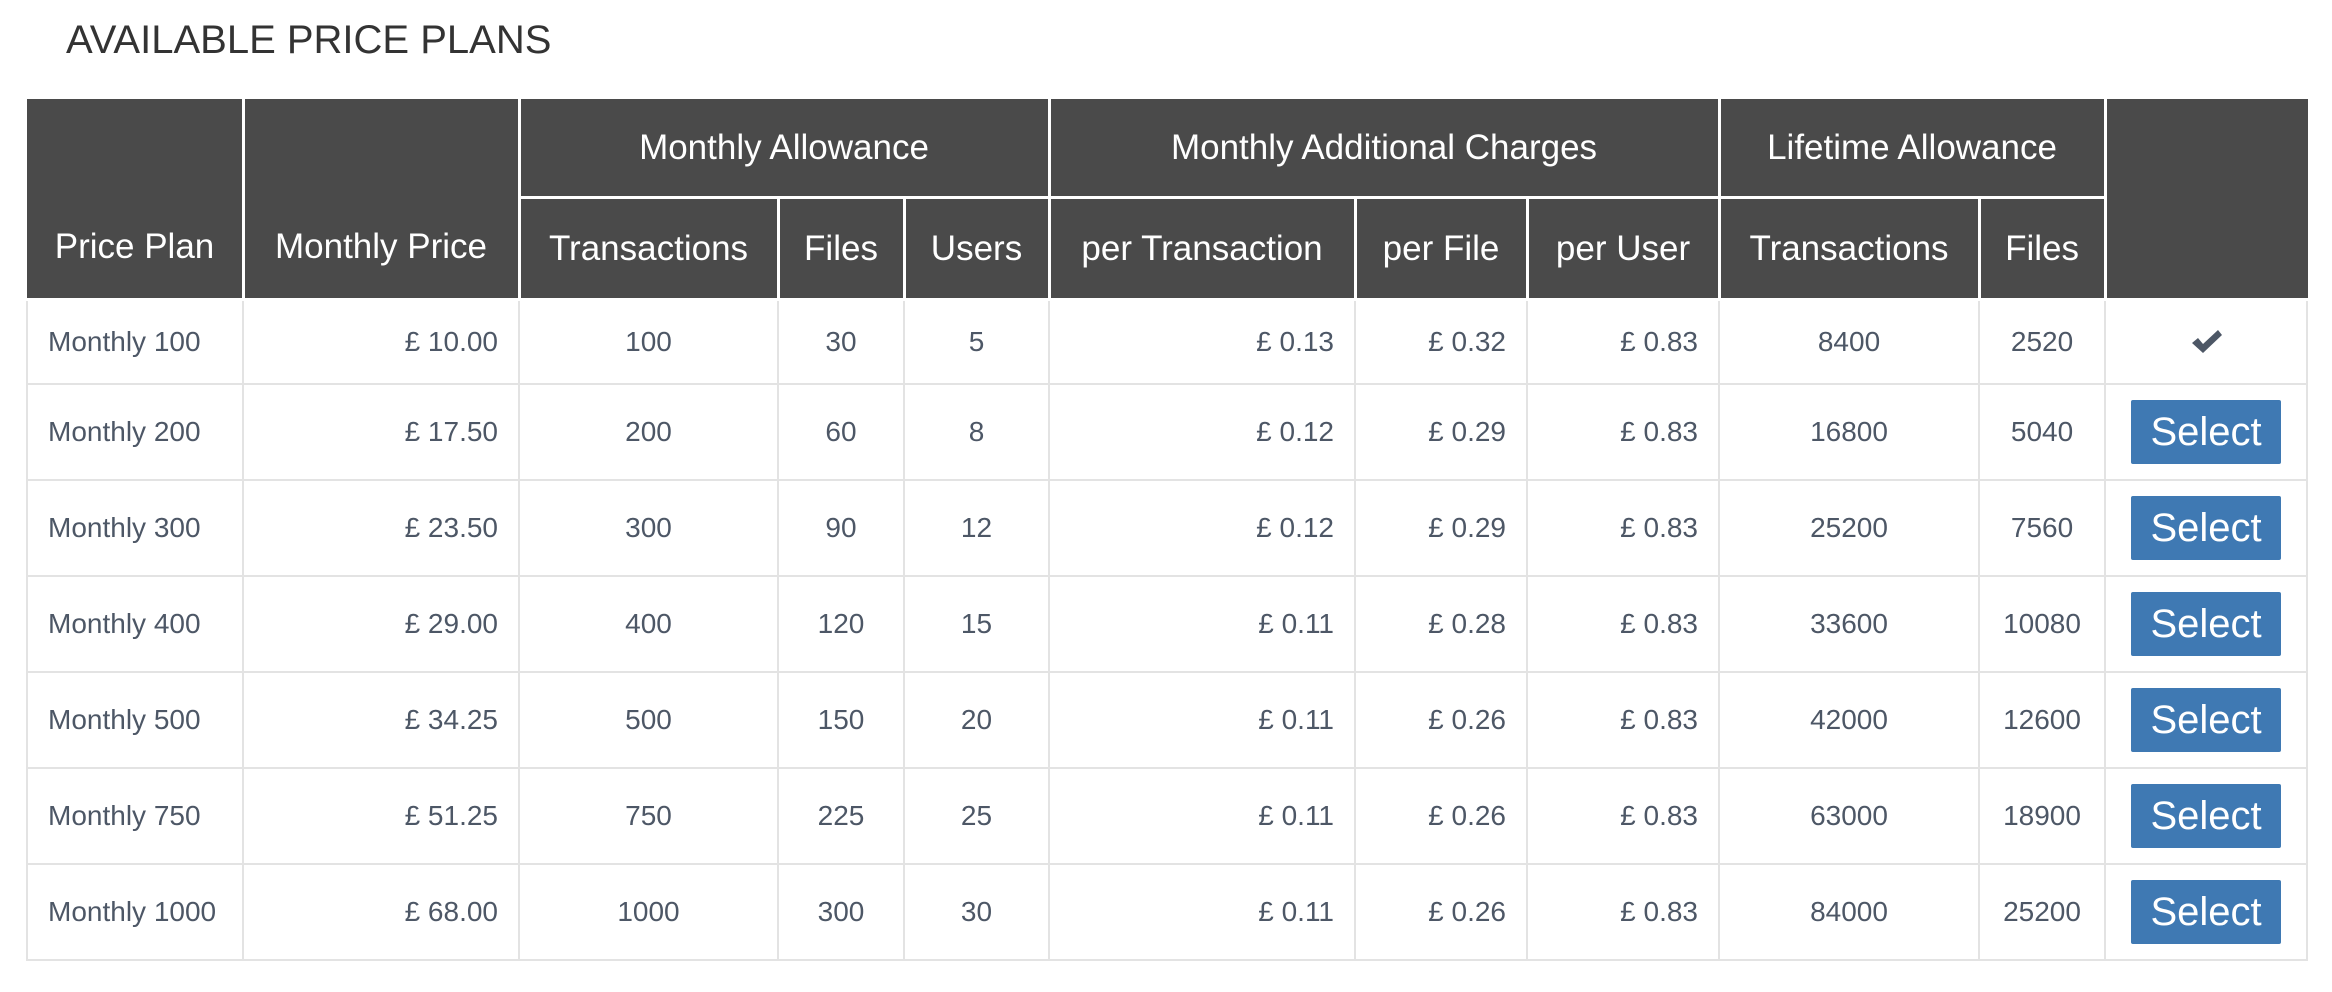  What do you see at coordinates (1849, 912) in the screenshot?
I see `lifetime-transactions: 84000` at bounding box center [1849, 912].